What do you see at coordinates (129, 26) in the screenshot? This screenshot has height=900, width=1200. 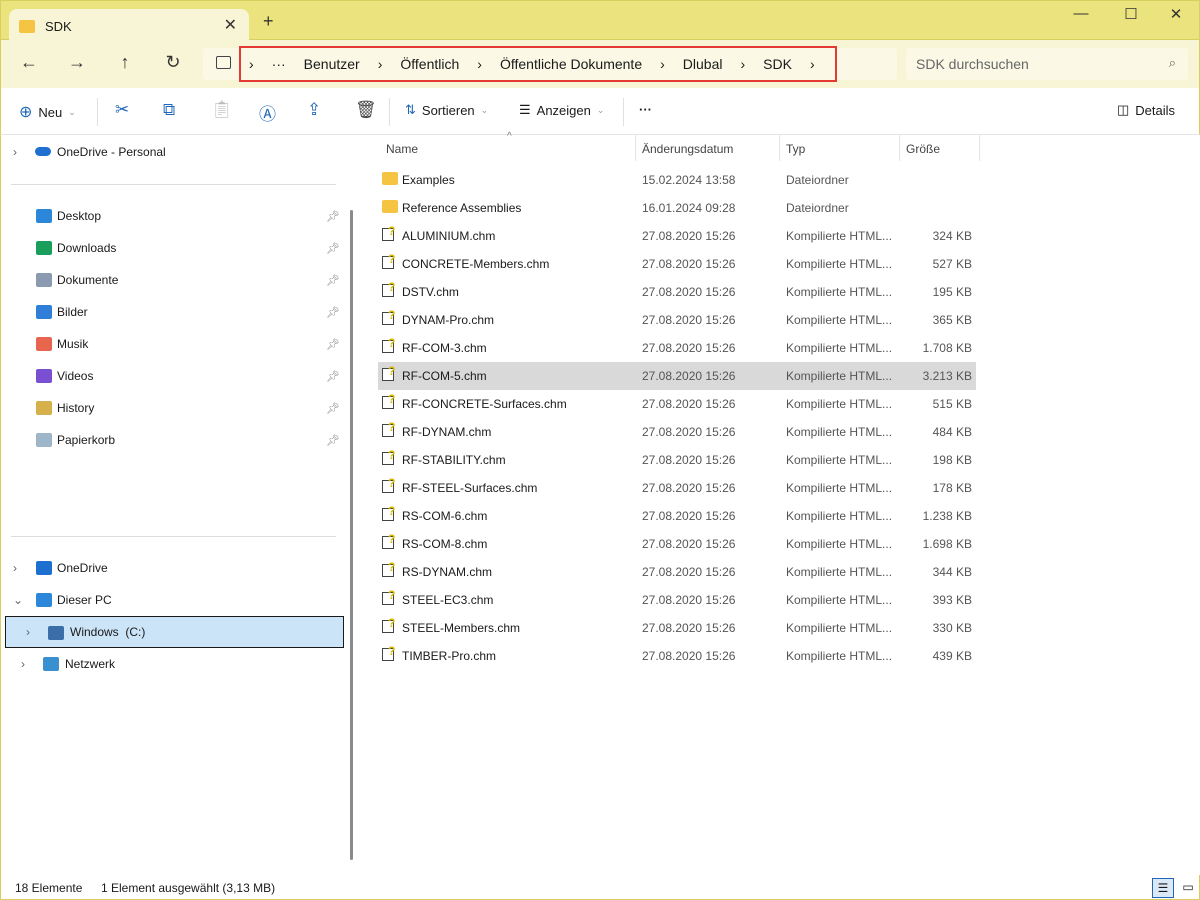 I see `tab-sdk: SDK ✕` at bounding box center [129, 26].